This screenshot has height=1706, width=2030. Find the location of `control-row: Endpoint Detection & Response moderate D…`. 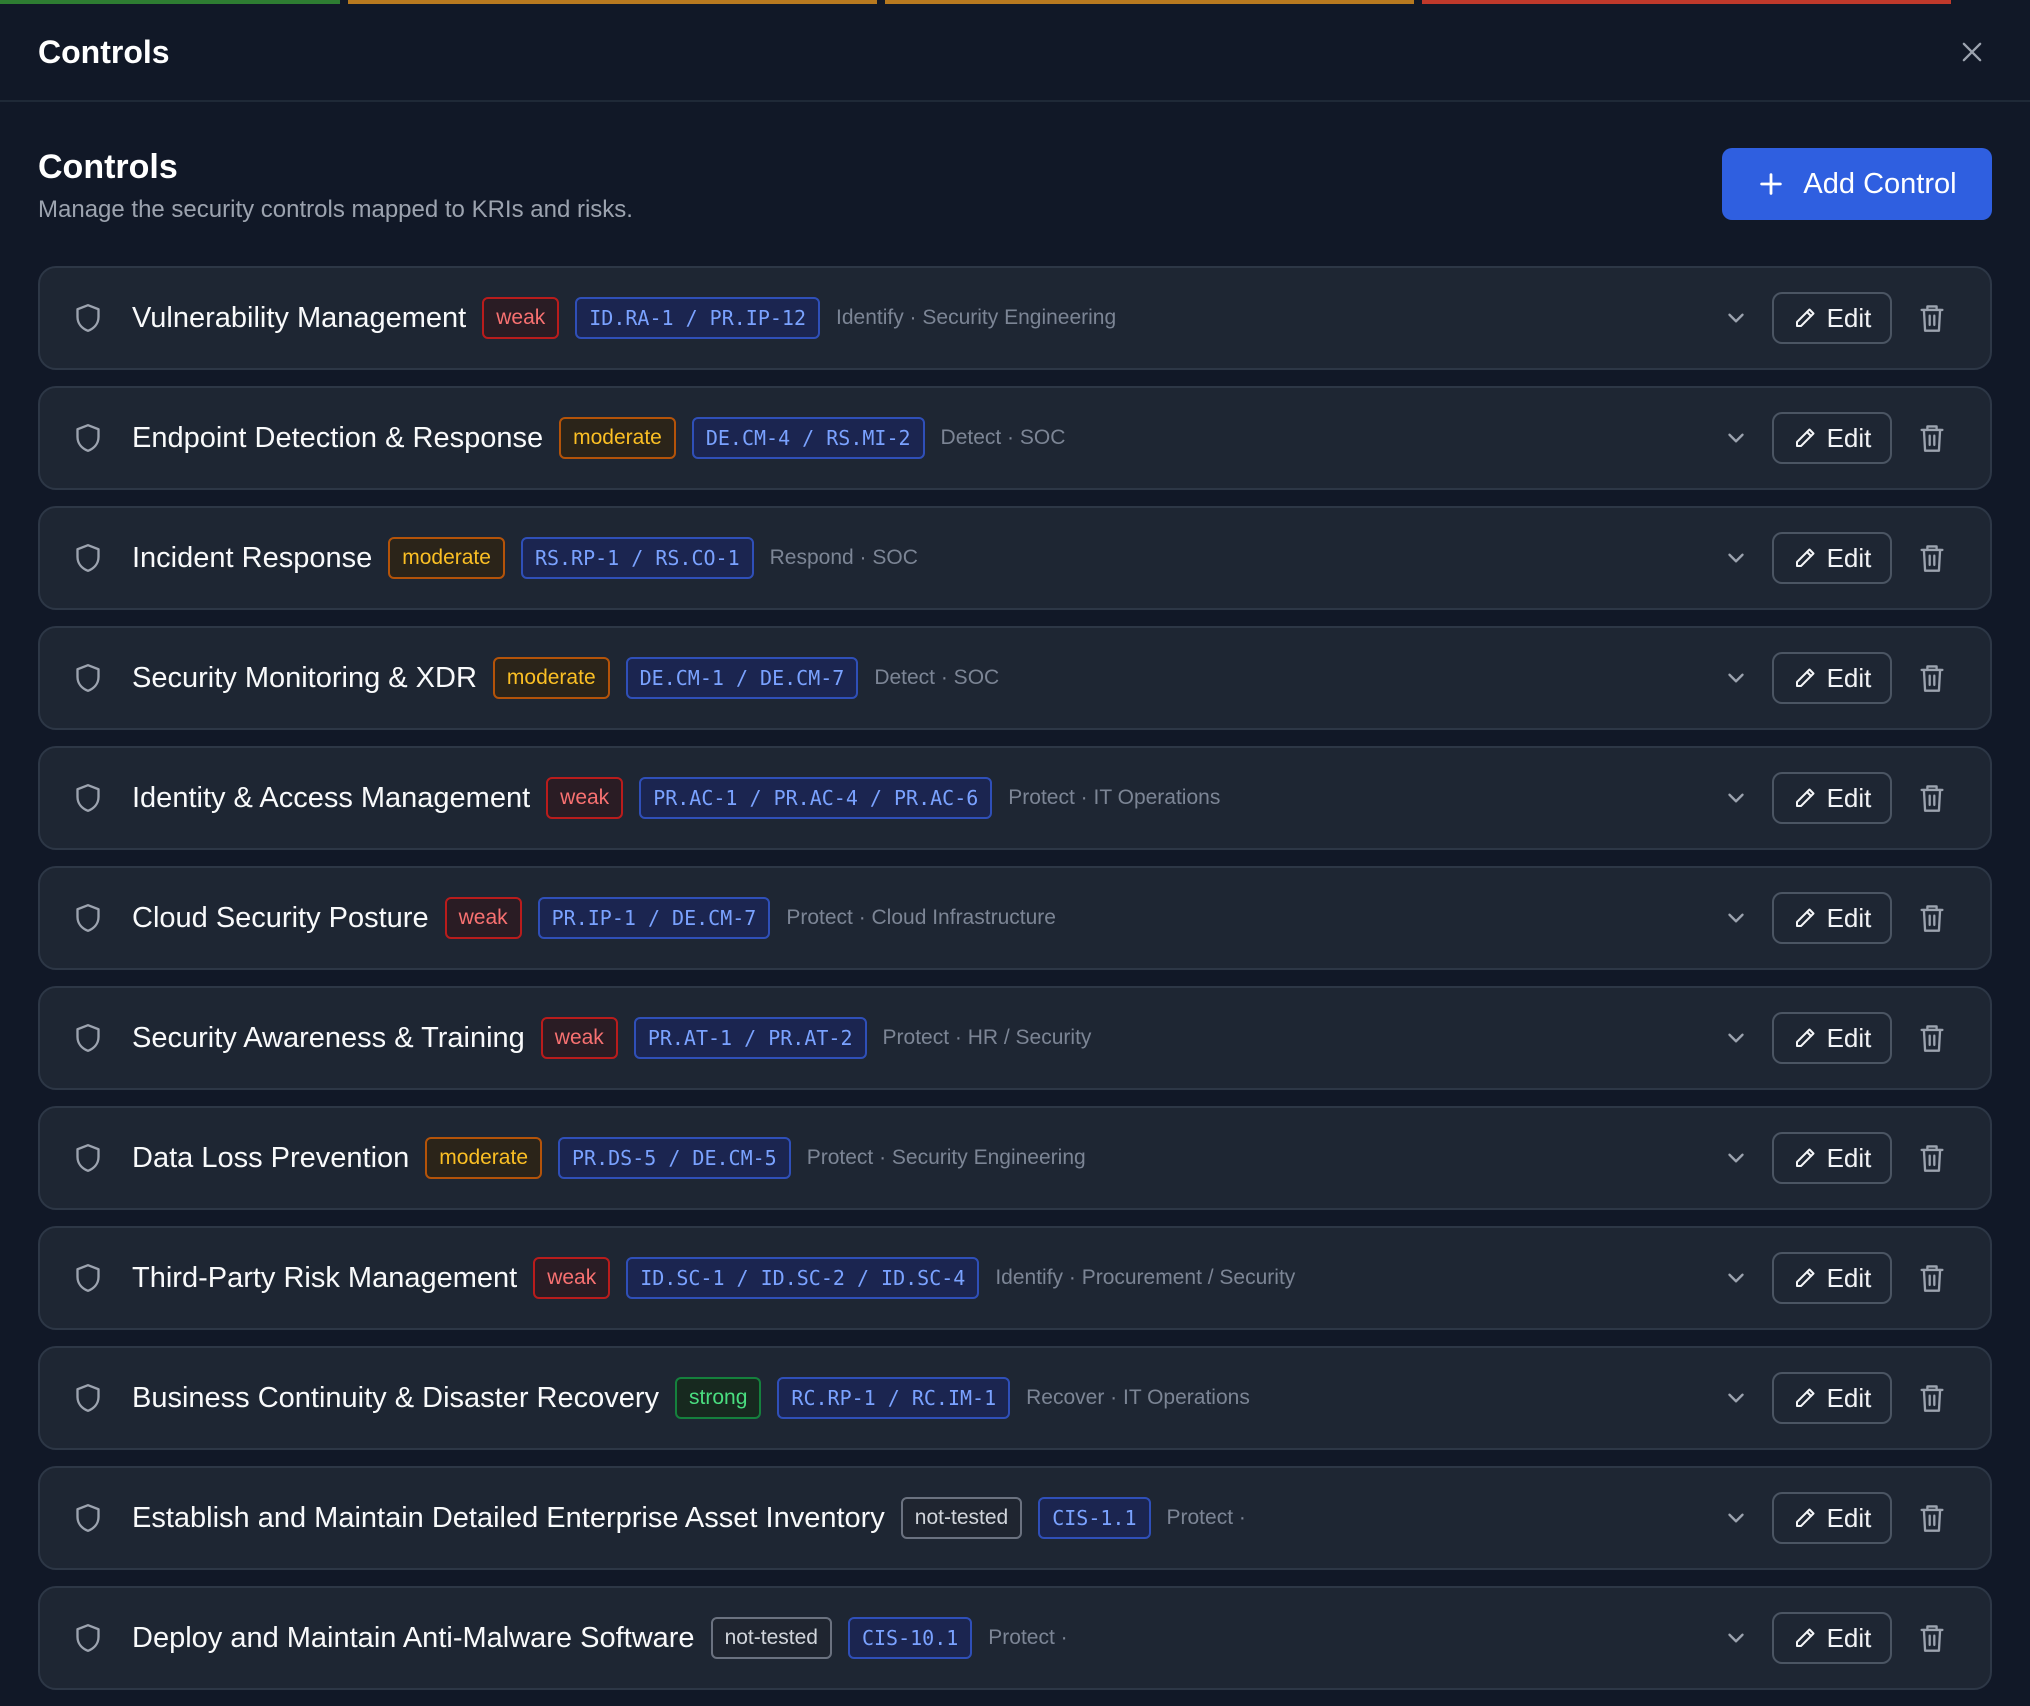

control-row: Endpoint Detection & Response moderate D… is located at coordinates (1015, 438).